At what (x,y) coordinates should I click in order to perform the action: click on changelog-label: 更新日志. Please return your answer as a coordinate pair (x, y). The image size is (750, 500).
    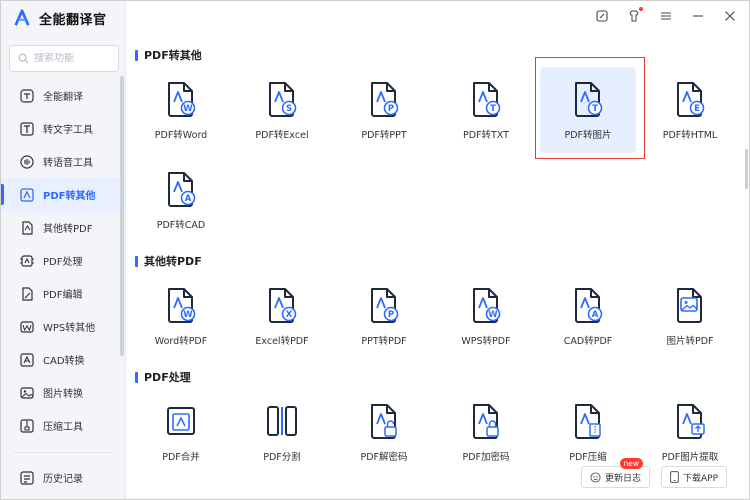
    Looking at the image, I should click on (623, 478).